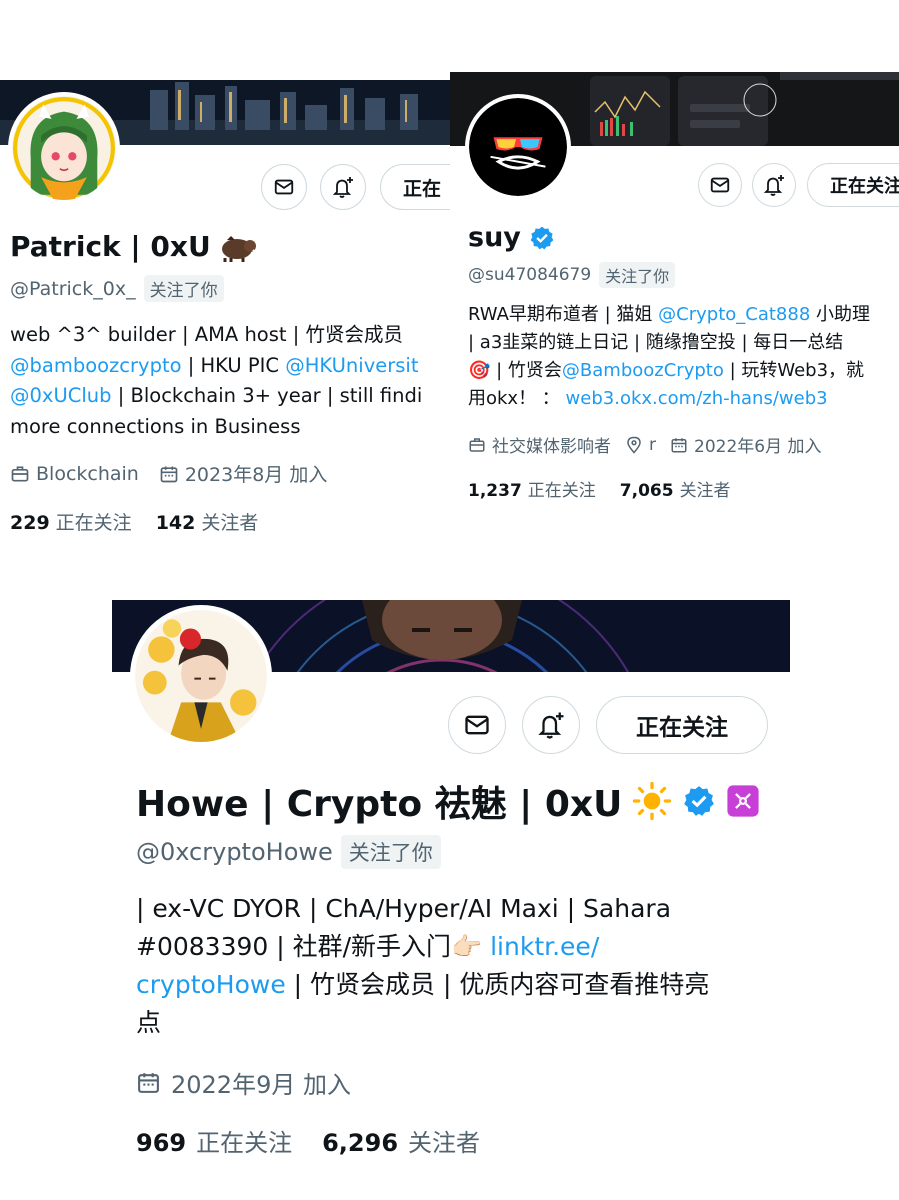  Describe the element at coordinates (73, 288) in the screenshot. I see `handle: @Patrick_0x_` at that location.